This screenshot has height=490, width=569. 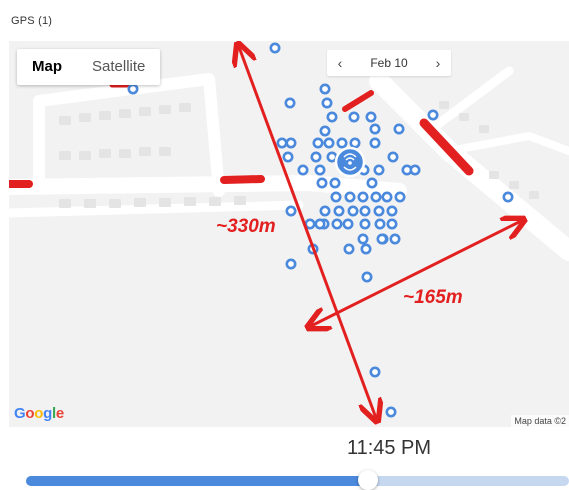 What do you see at coordinates (118, 67) in the screenshot?
I see `map-type-satellite-button: Satellite` at bounding box center [118, 67].